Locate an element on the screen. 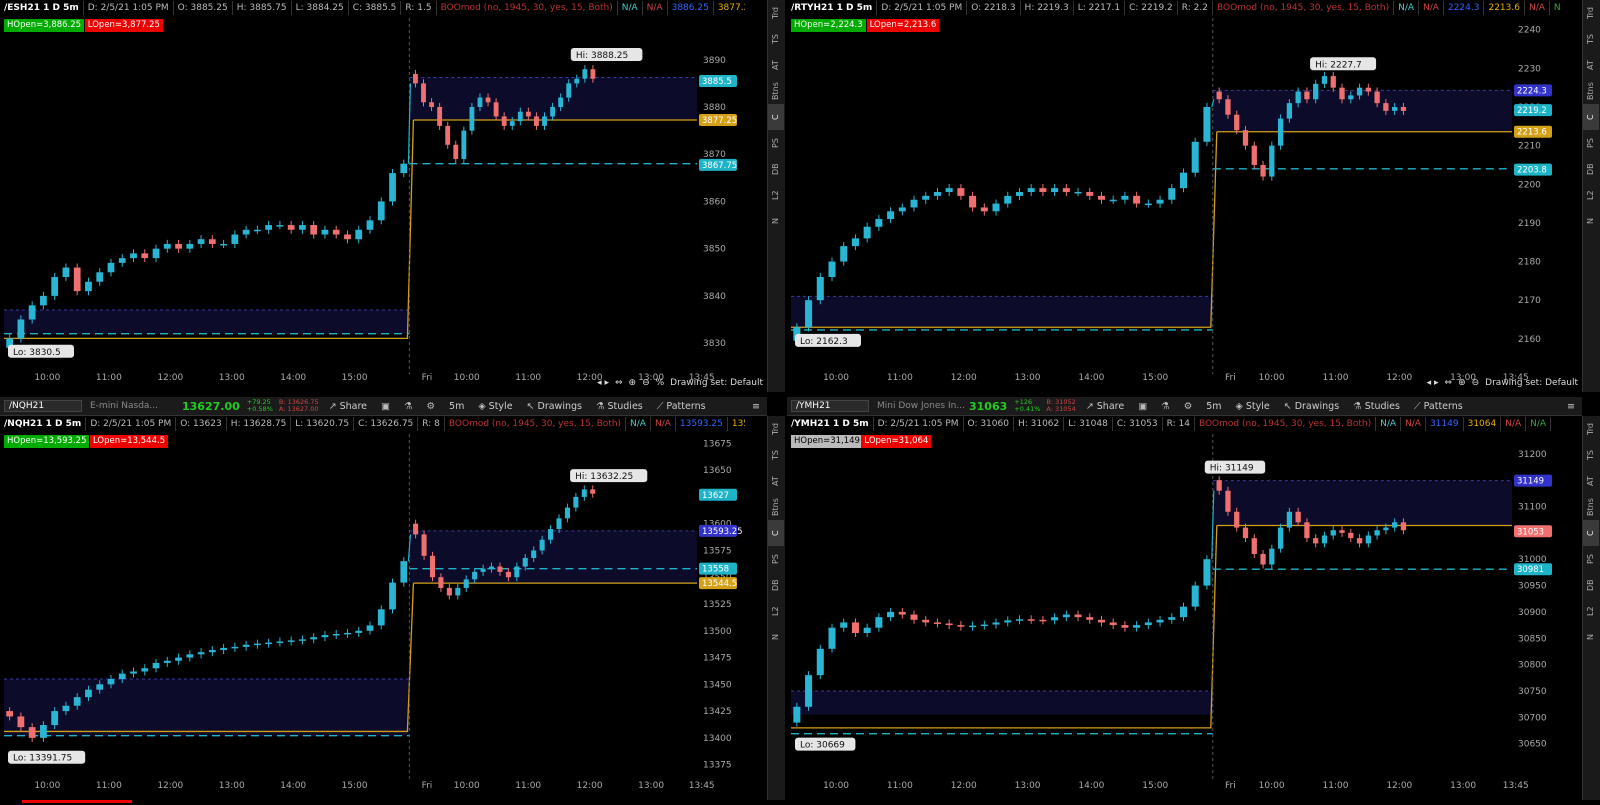 This screenshot has width=1600, height=805. percent-toggle: % is located at coordinates (660, 383).